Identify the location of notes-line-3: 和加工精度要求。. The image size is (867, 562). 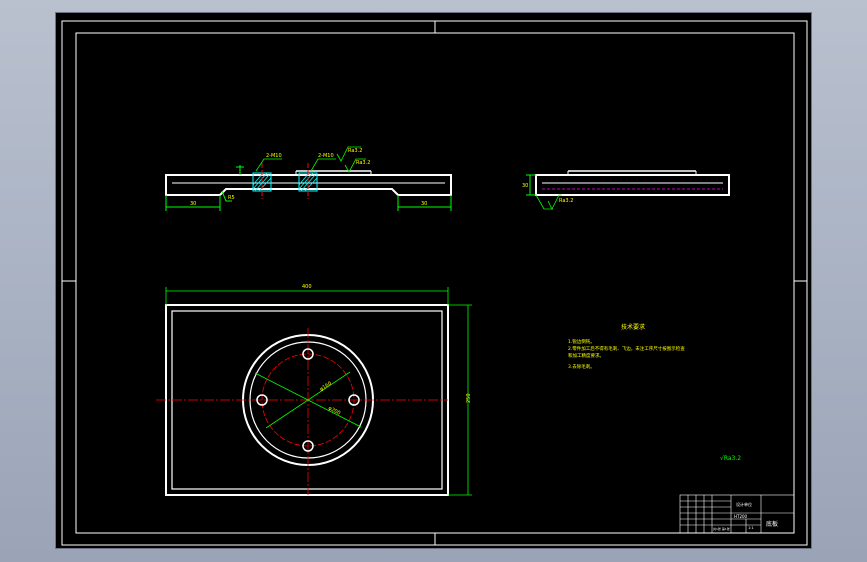
(586, 355).